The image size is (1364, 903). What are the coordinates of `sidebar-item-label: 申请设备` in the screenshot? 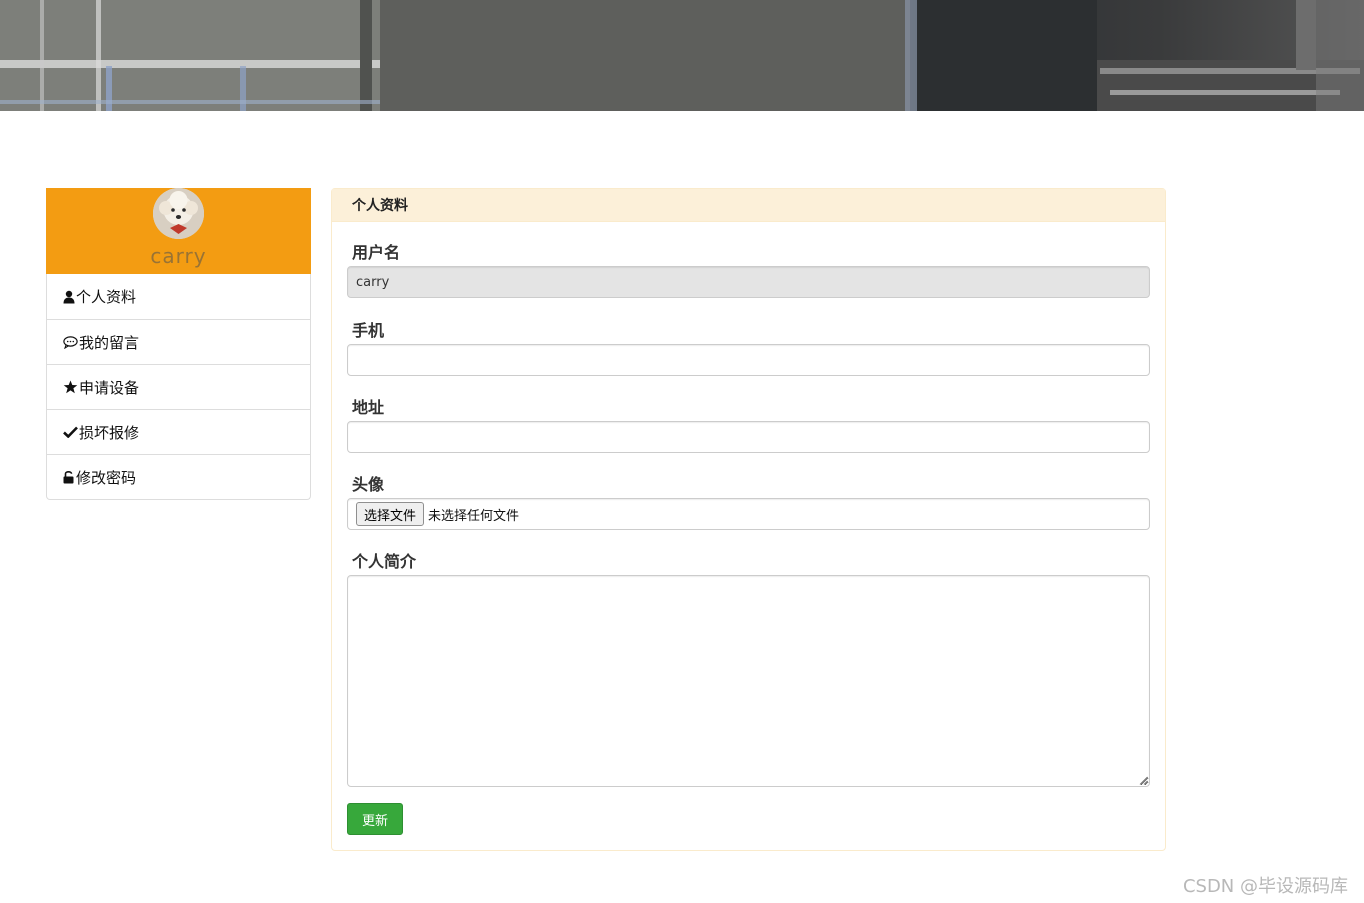 It's located at (109, 387).